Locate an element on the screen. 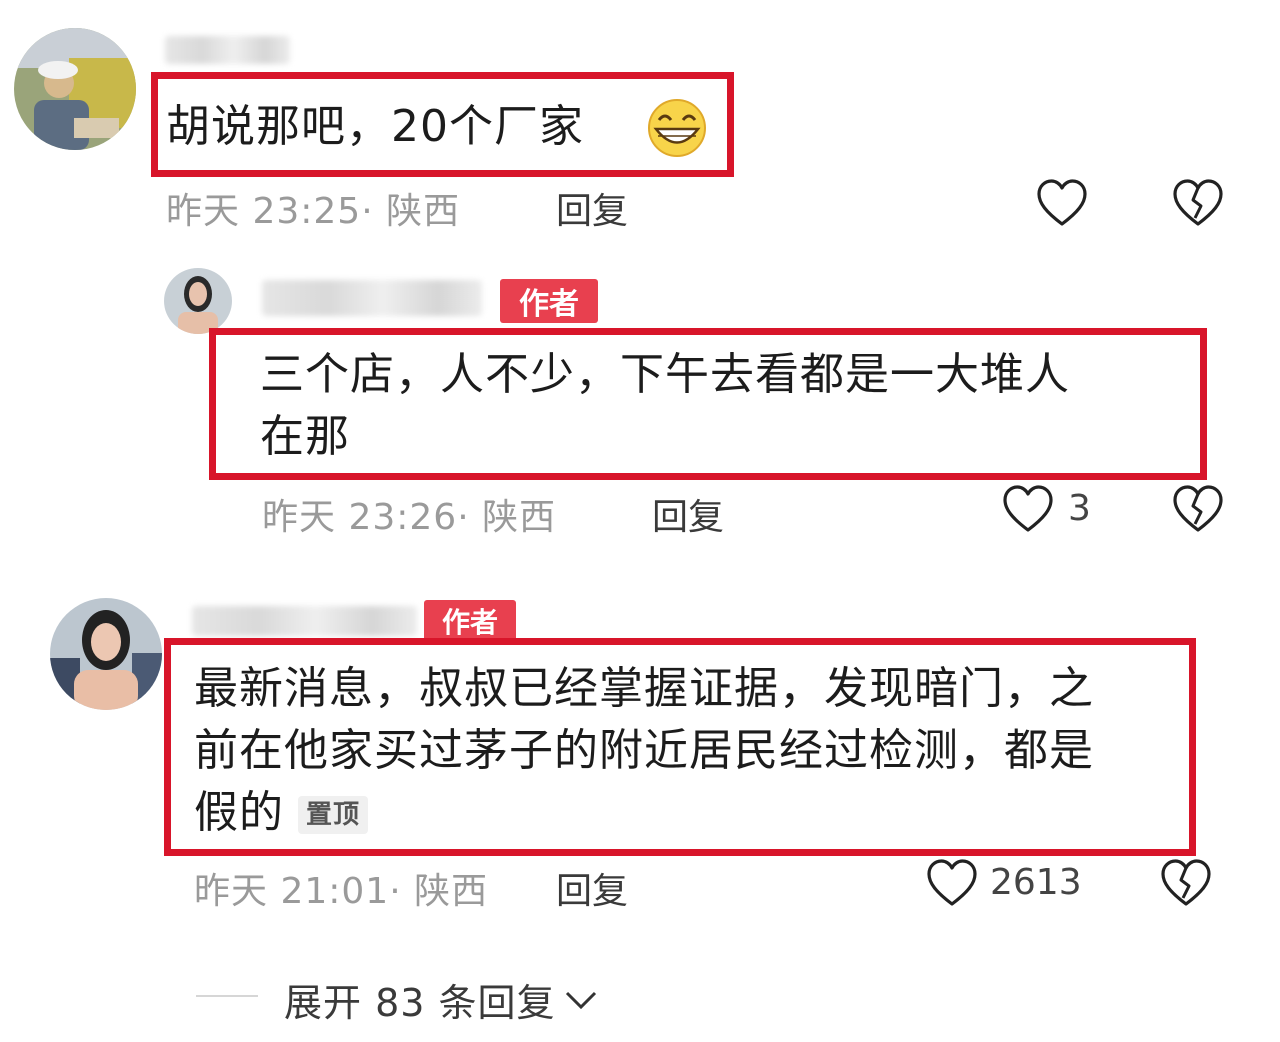 The image size is (1280, 1042). expand-replies-button: 展开 83 条回复 is located at coordinates (441, 999).